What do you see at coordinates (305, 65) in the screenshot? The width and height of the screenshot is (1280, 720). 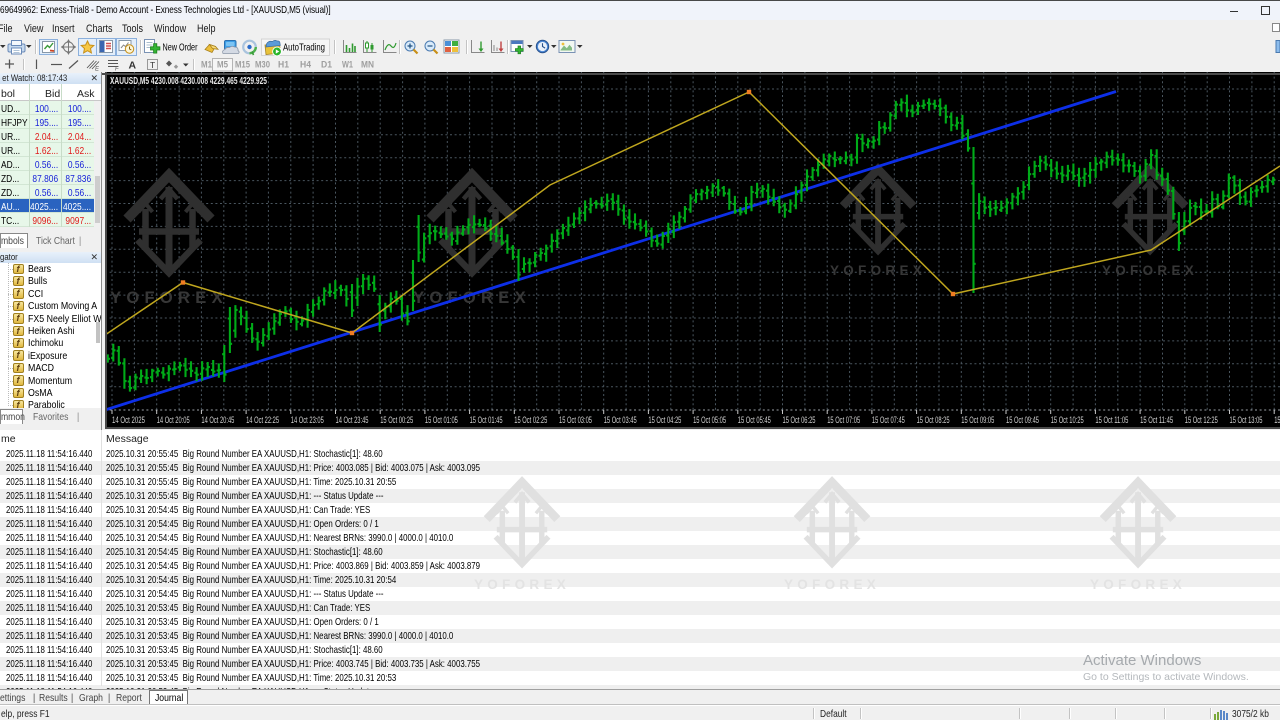 I see `svg-text: H4` at bounding box center [305, 65].